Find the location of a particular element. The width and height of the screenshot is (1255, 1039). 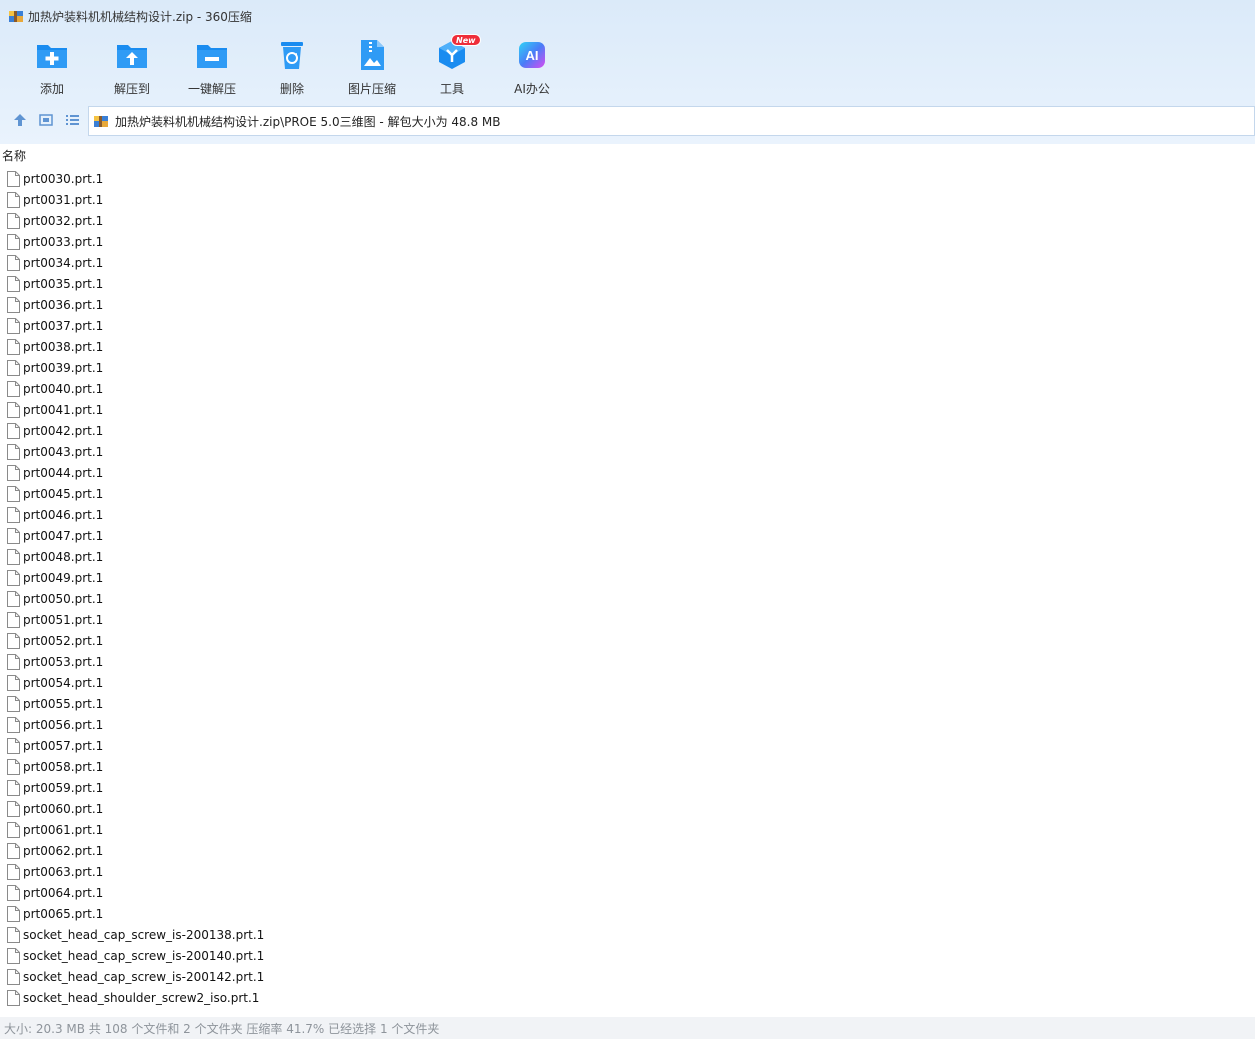

file-row: prt0040.prt.1 is located at coordinates (627, 388).